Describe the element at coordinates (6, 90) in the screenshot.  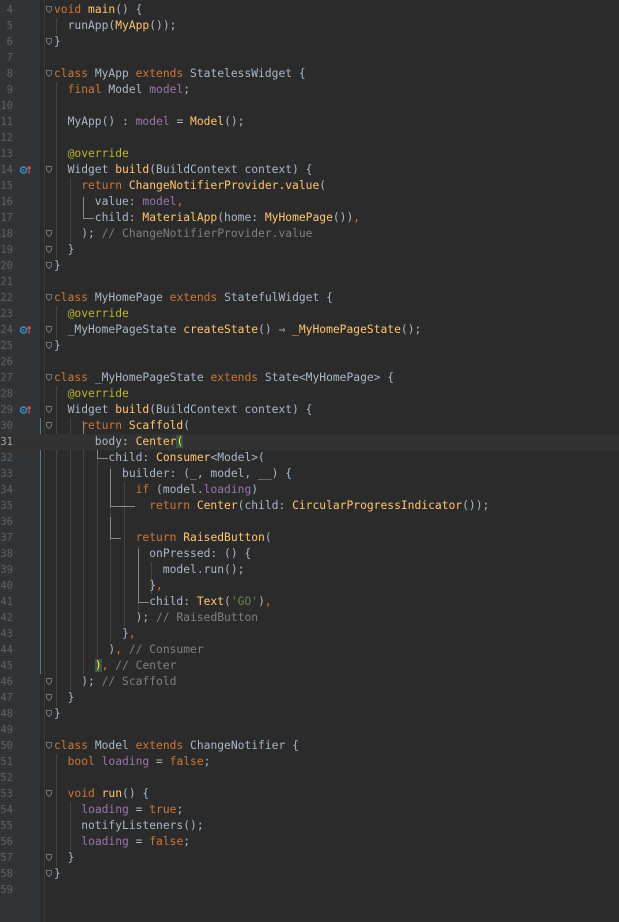
I see `line-number: 9` at that location.